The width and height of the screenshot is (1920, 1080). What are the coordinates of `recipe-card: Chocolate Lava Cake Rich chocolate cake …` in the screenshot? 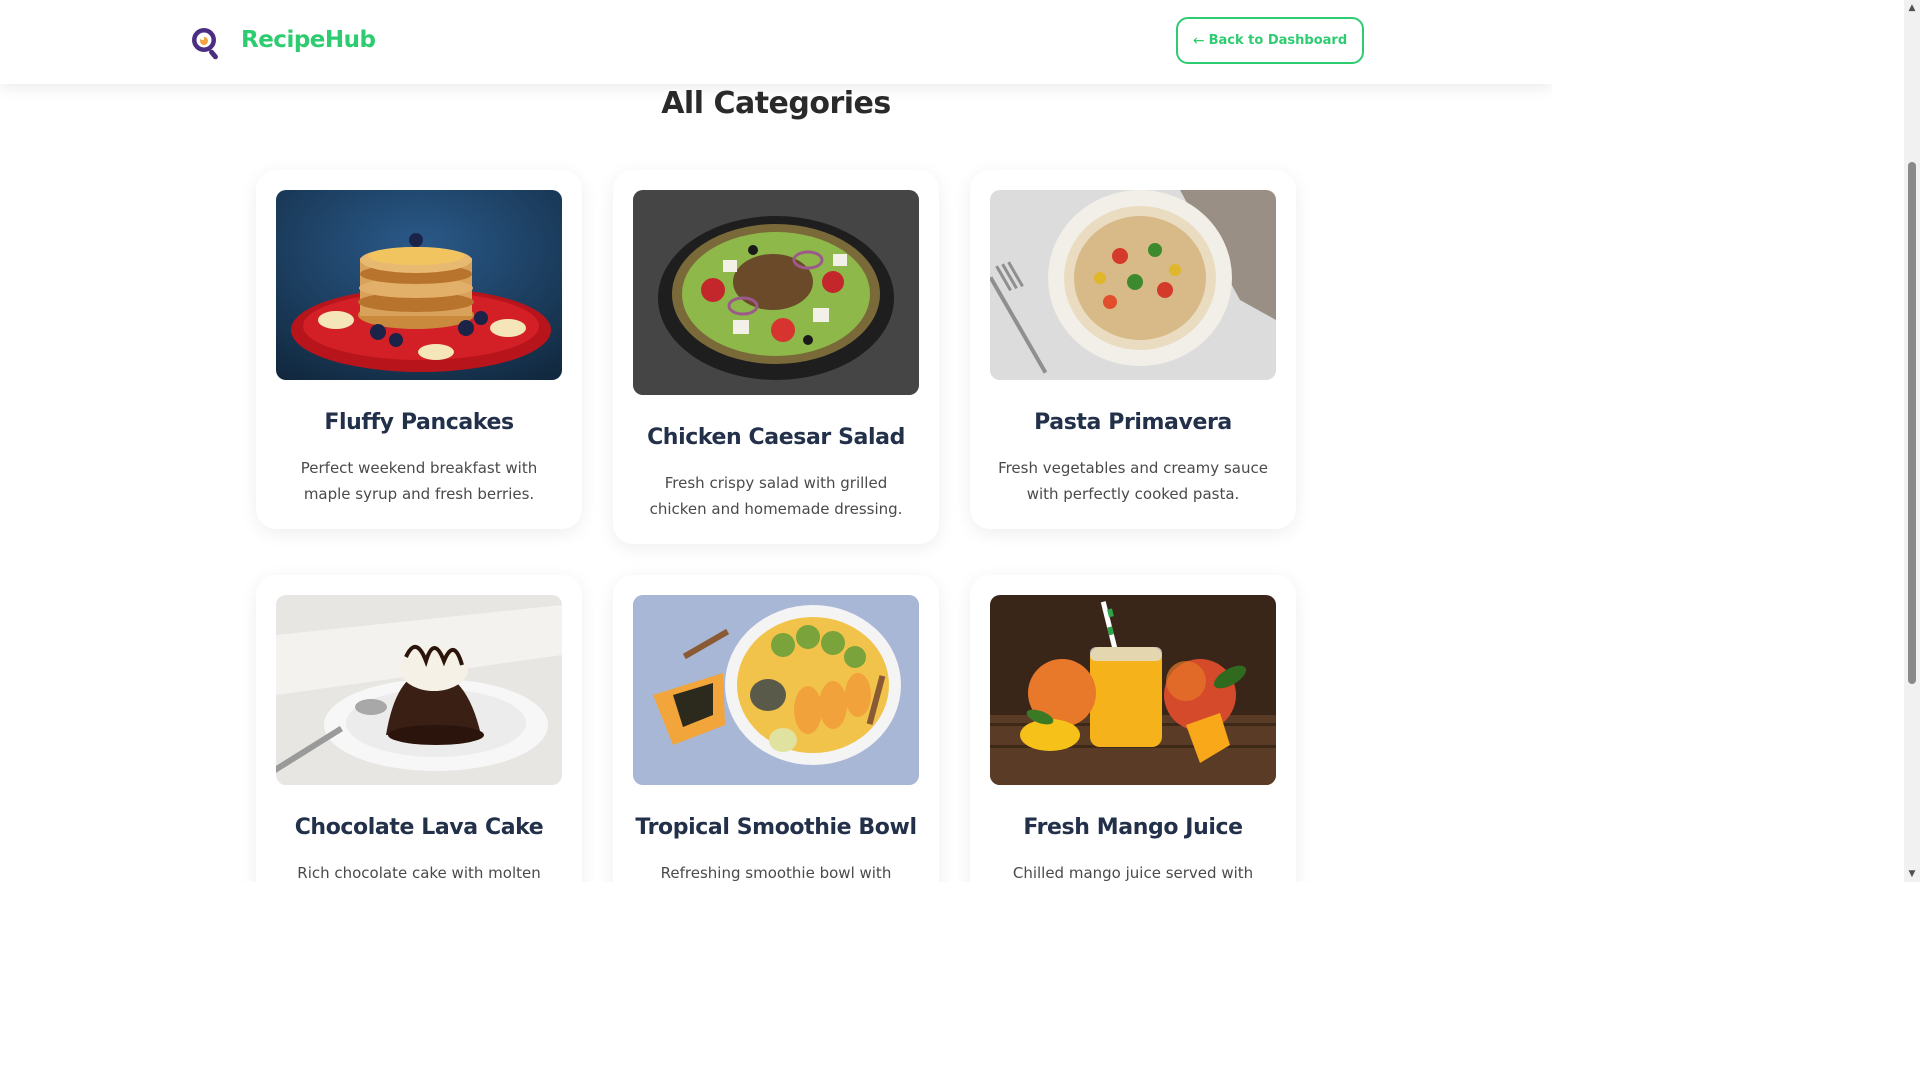 It's located at (419, 728).